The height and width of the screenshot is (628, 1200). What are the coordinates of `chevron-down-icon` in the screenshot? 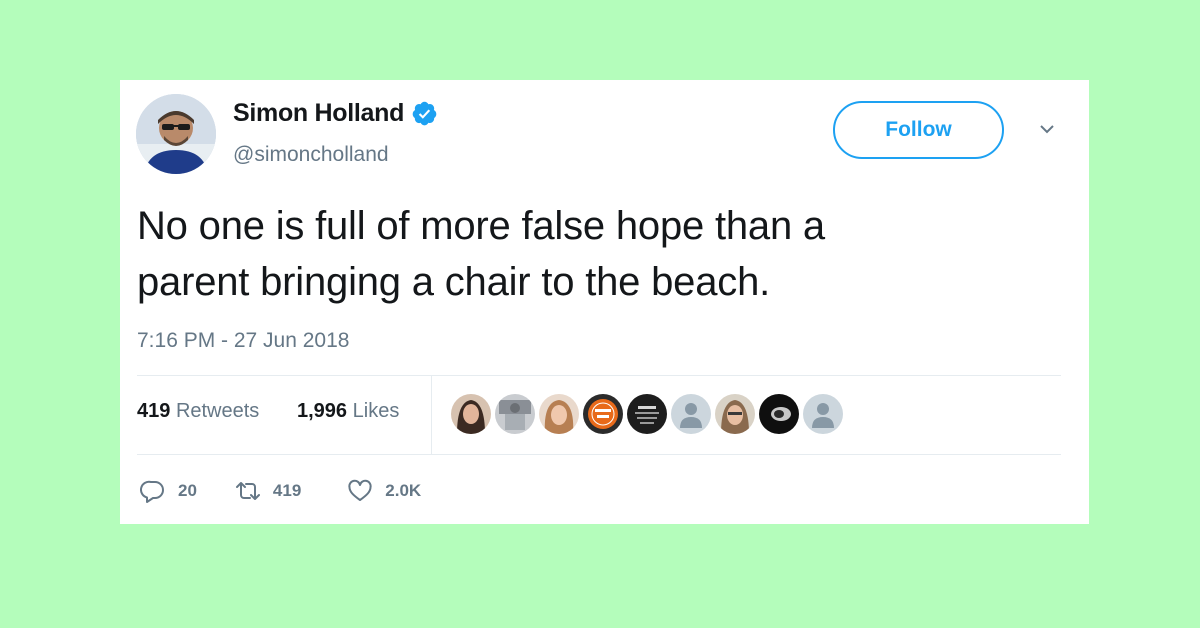 It's located at (1047, 129).